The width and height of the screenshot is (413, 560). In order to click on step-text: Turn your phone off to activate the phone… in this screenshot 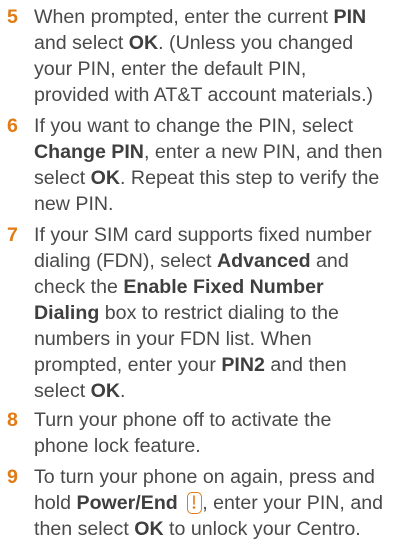, I will do `click(223, 433)`.